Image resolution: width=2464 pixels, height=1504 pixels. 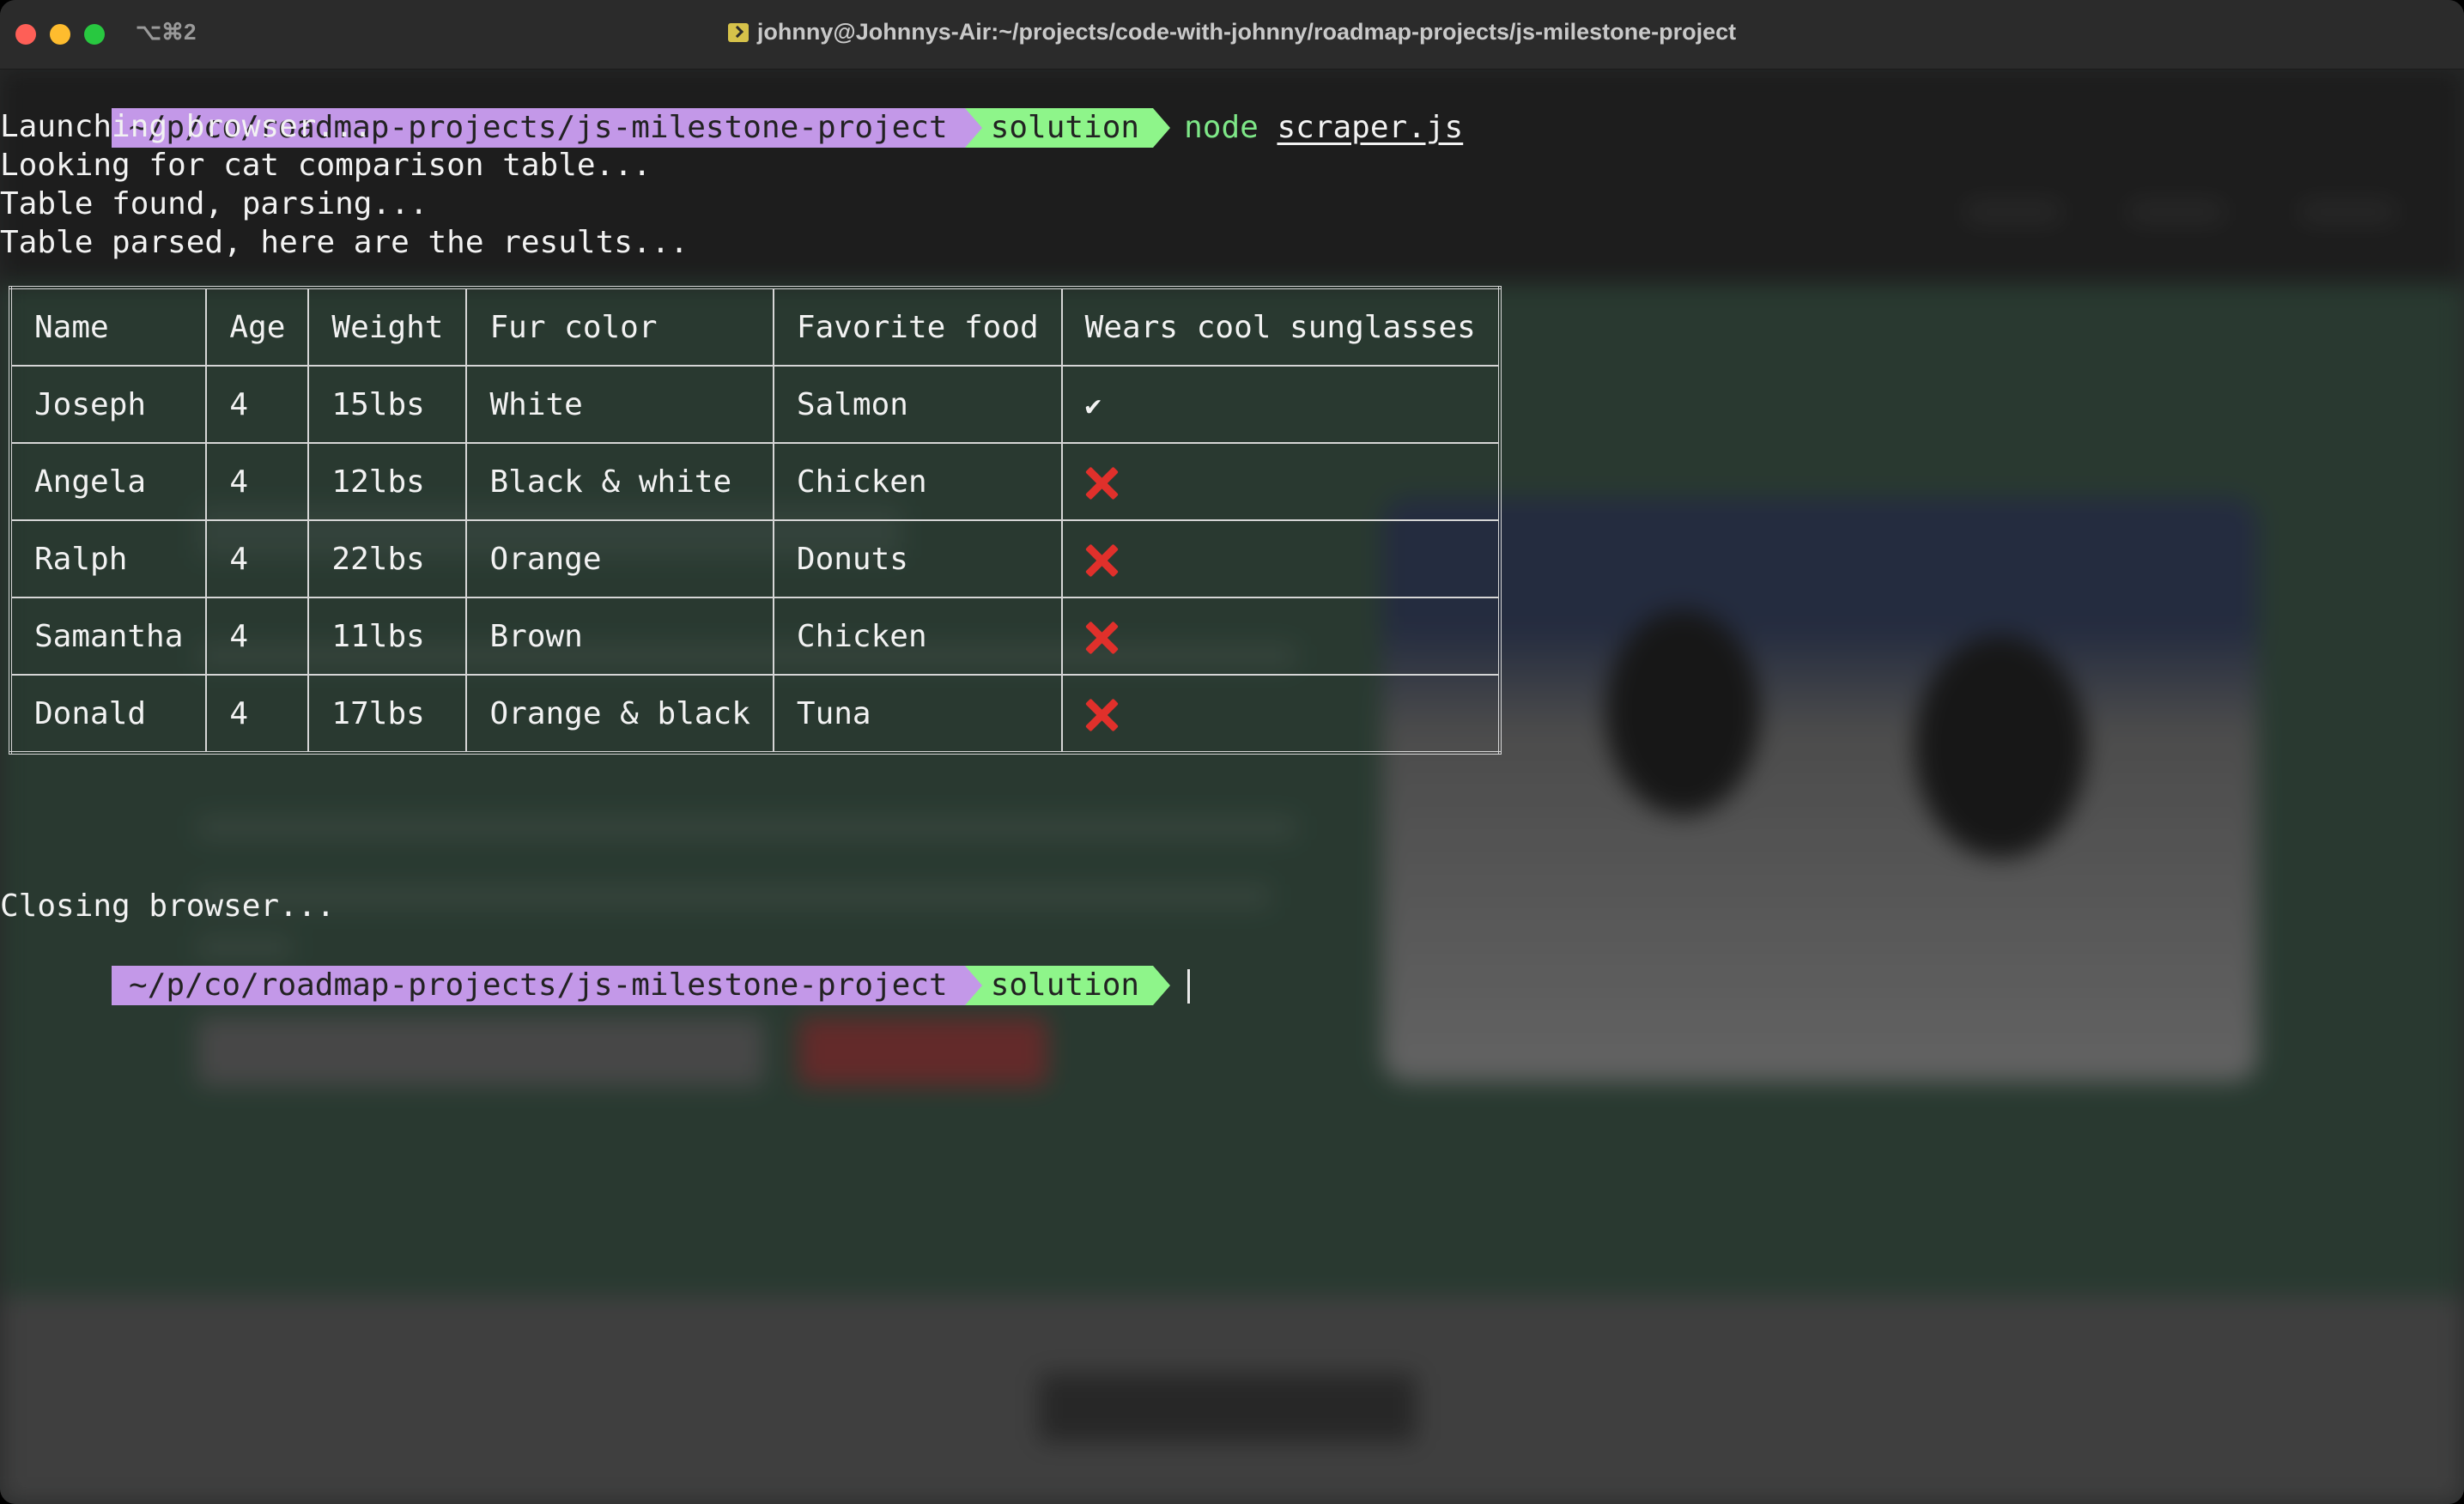 I want to click on cell-weight: 22lbs, so click(x=387, y=558).